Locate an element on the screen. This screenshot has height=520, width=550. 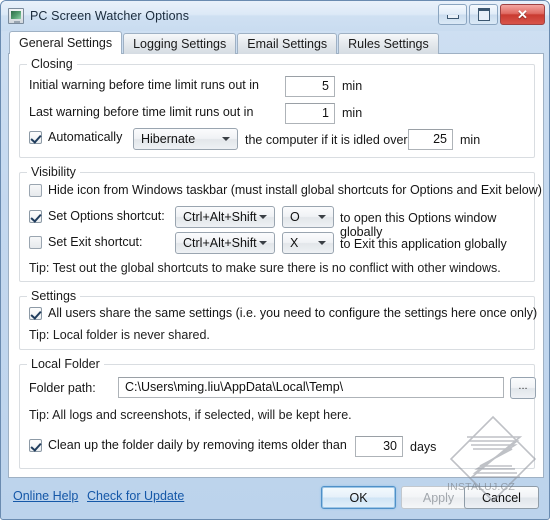
automatically-checkbox is located at coordinates (35, 137).